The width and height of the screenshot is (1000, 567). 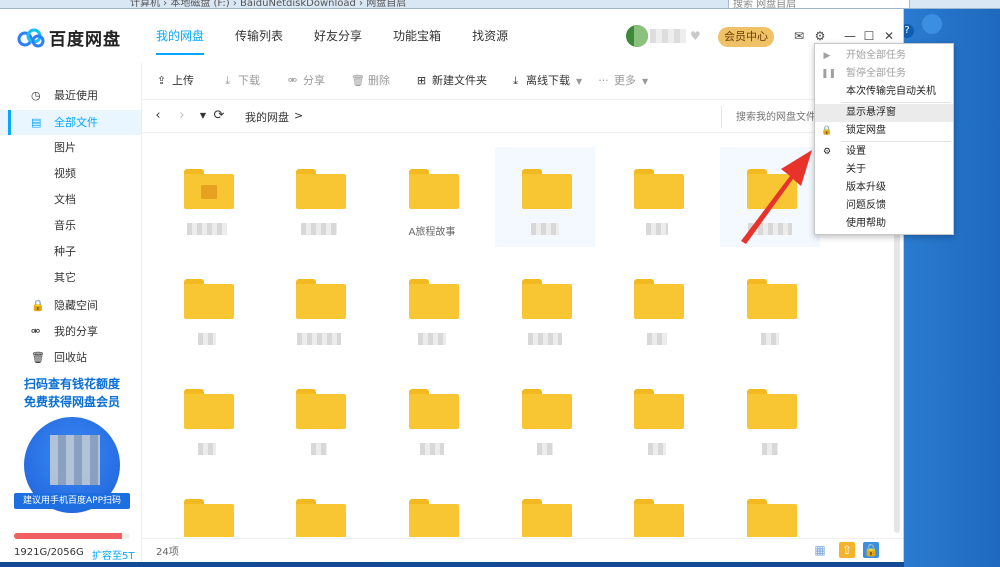 I want to click on tab-0: 我的网盘, so click(x=180, y=36).